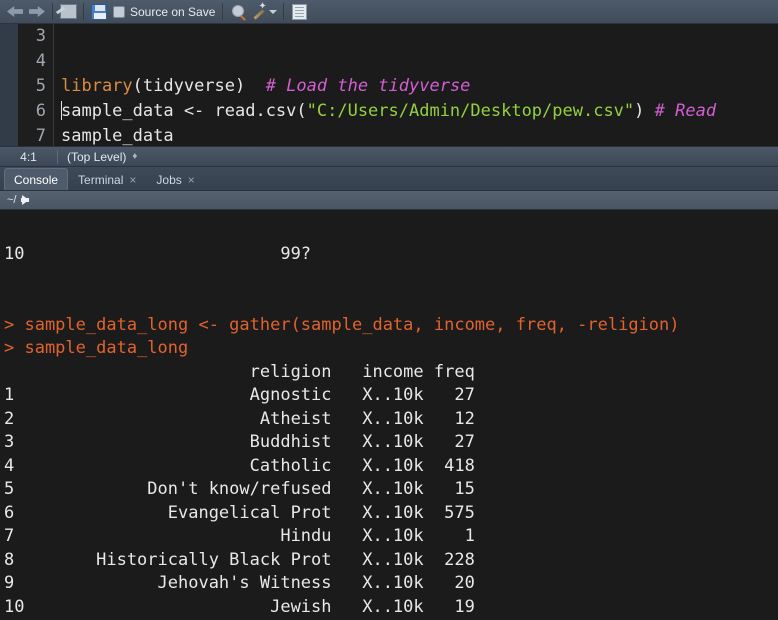 Image resolution: width=778 pixels, height=620 pixels. What do you see at coordinates (29, 156) in the screenshot?
I see `cursor-position-indicator: 4:1` at bounding box center [29, 156].